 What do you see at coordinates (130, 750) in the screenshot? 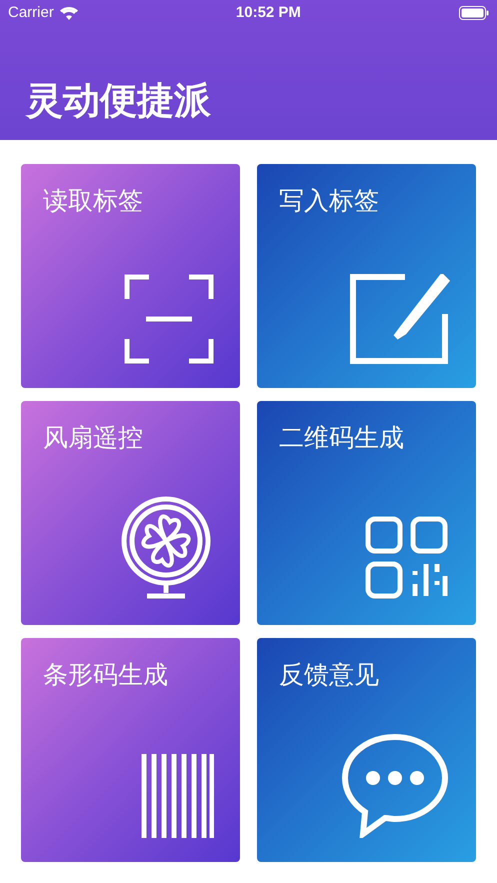
I see `feature-card: 条形码生成` at bounding box center [130, 750].